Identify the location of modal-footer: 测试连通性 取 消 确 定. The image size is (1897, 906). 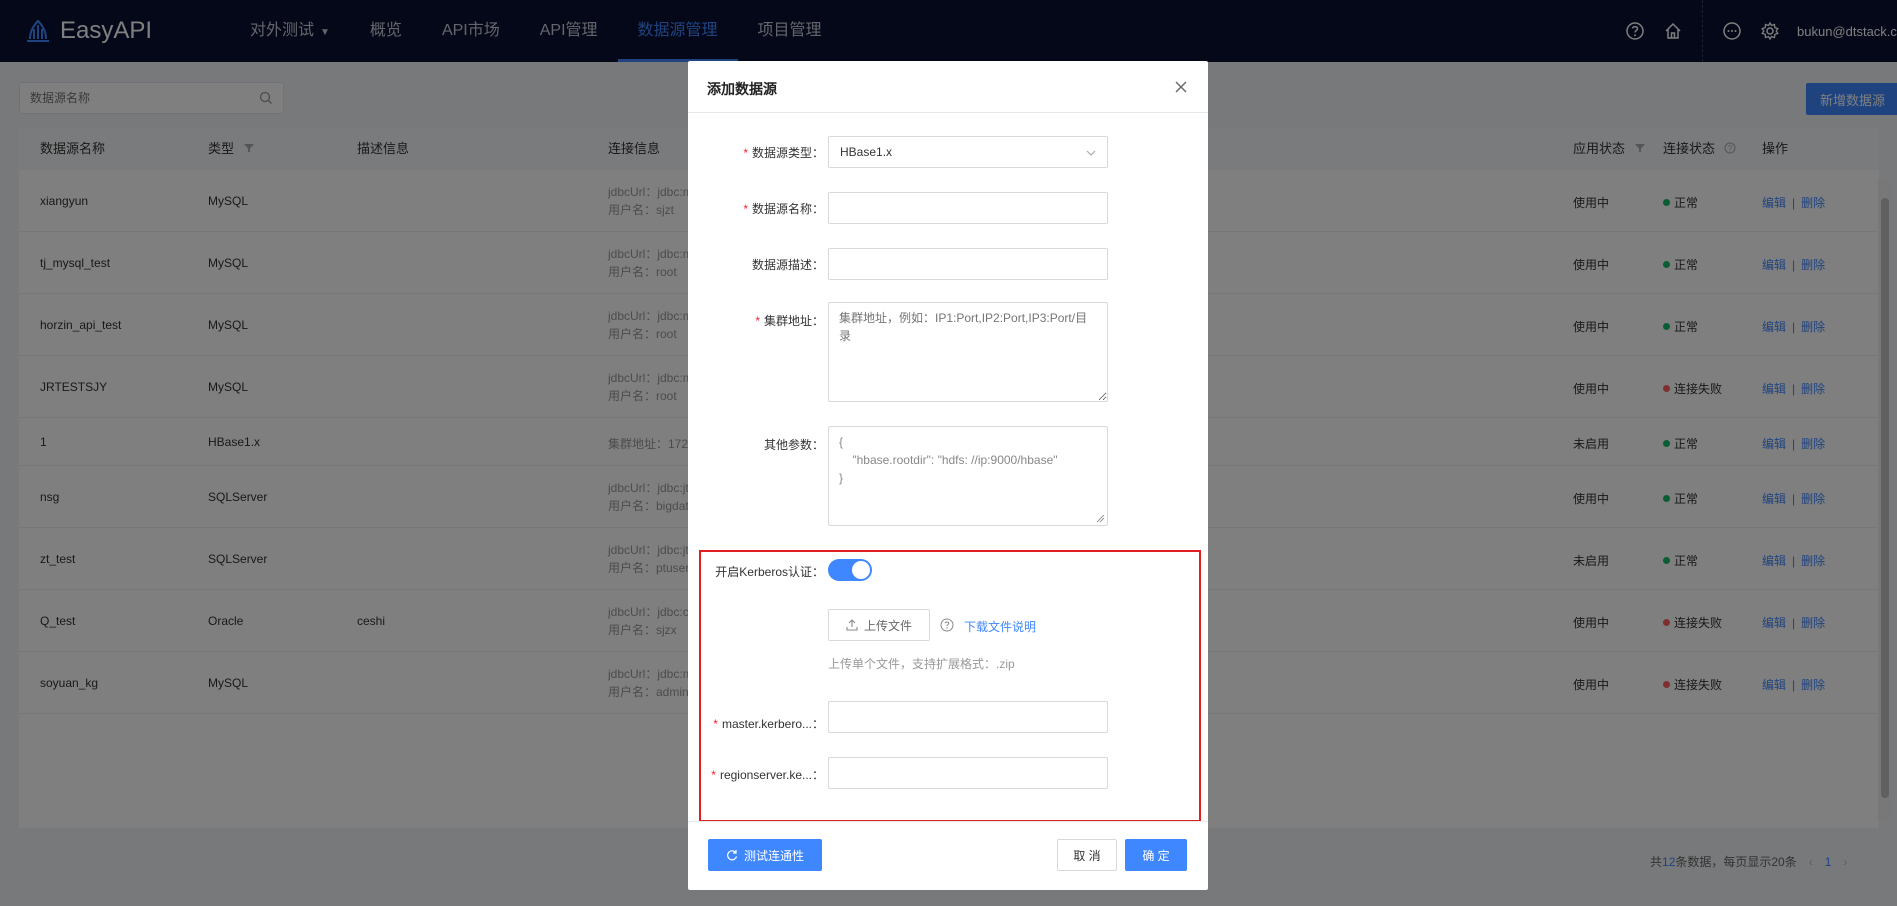
(948, 855).